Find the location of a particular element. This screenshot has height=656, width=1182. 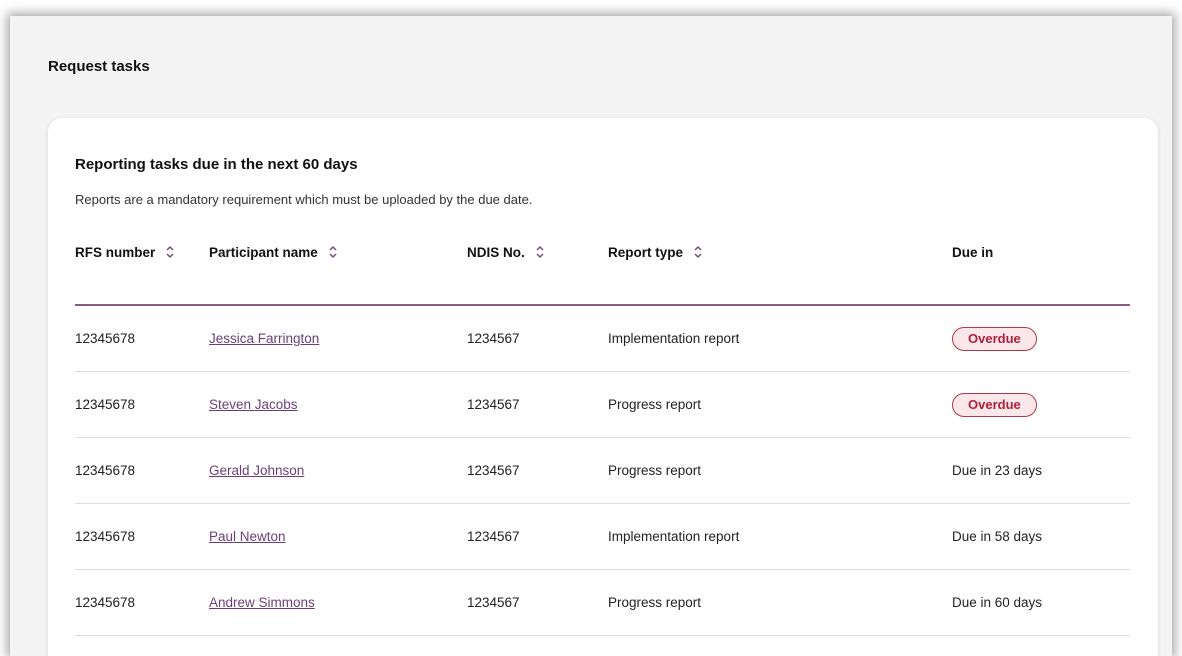

header-due-in: Due in is located at coordinates (1041, 267).